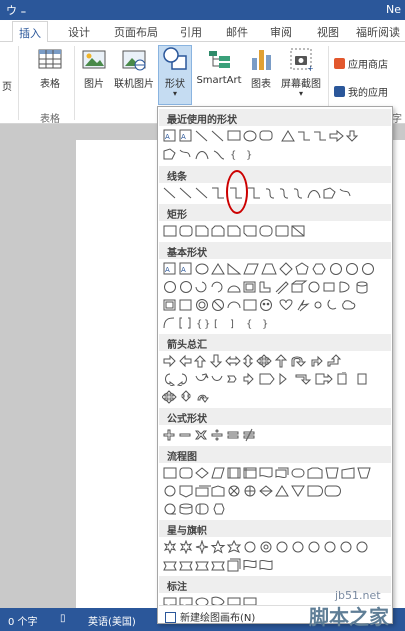 The height and width of the screenshot is (631, 405). What do you see at coordinates (261, 84) in the screenshot?
I see `chart-button-label: 图表` at bounding box center [261, 84].